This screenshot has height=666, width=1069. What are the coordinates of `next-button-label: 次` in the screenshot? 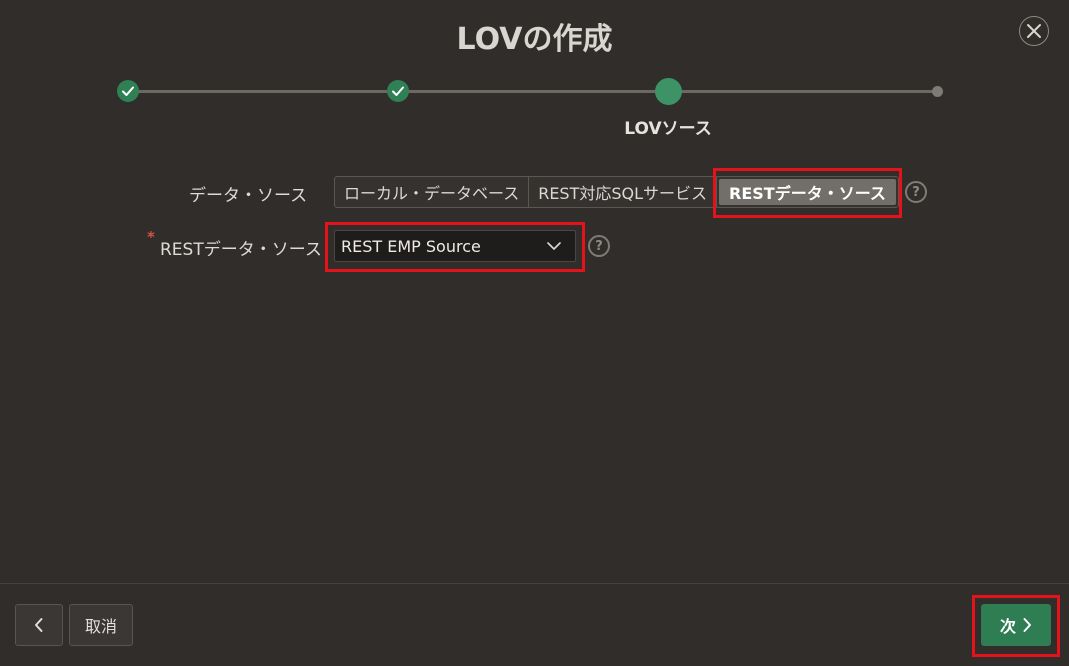 It's located at (1007, 626).